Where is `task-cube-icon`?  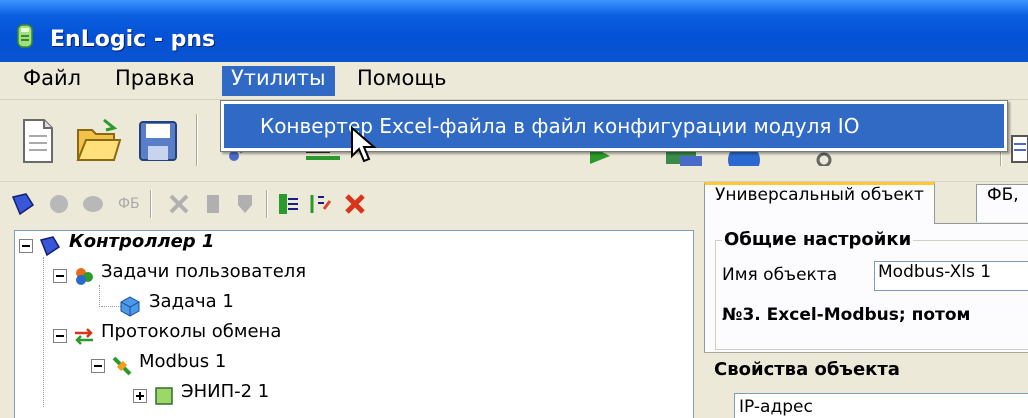
task-cube-icon is located at coordinates (130, 306).